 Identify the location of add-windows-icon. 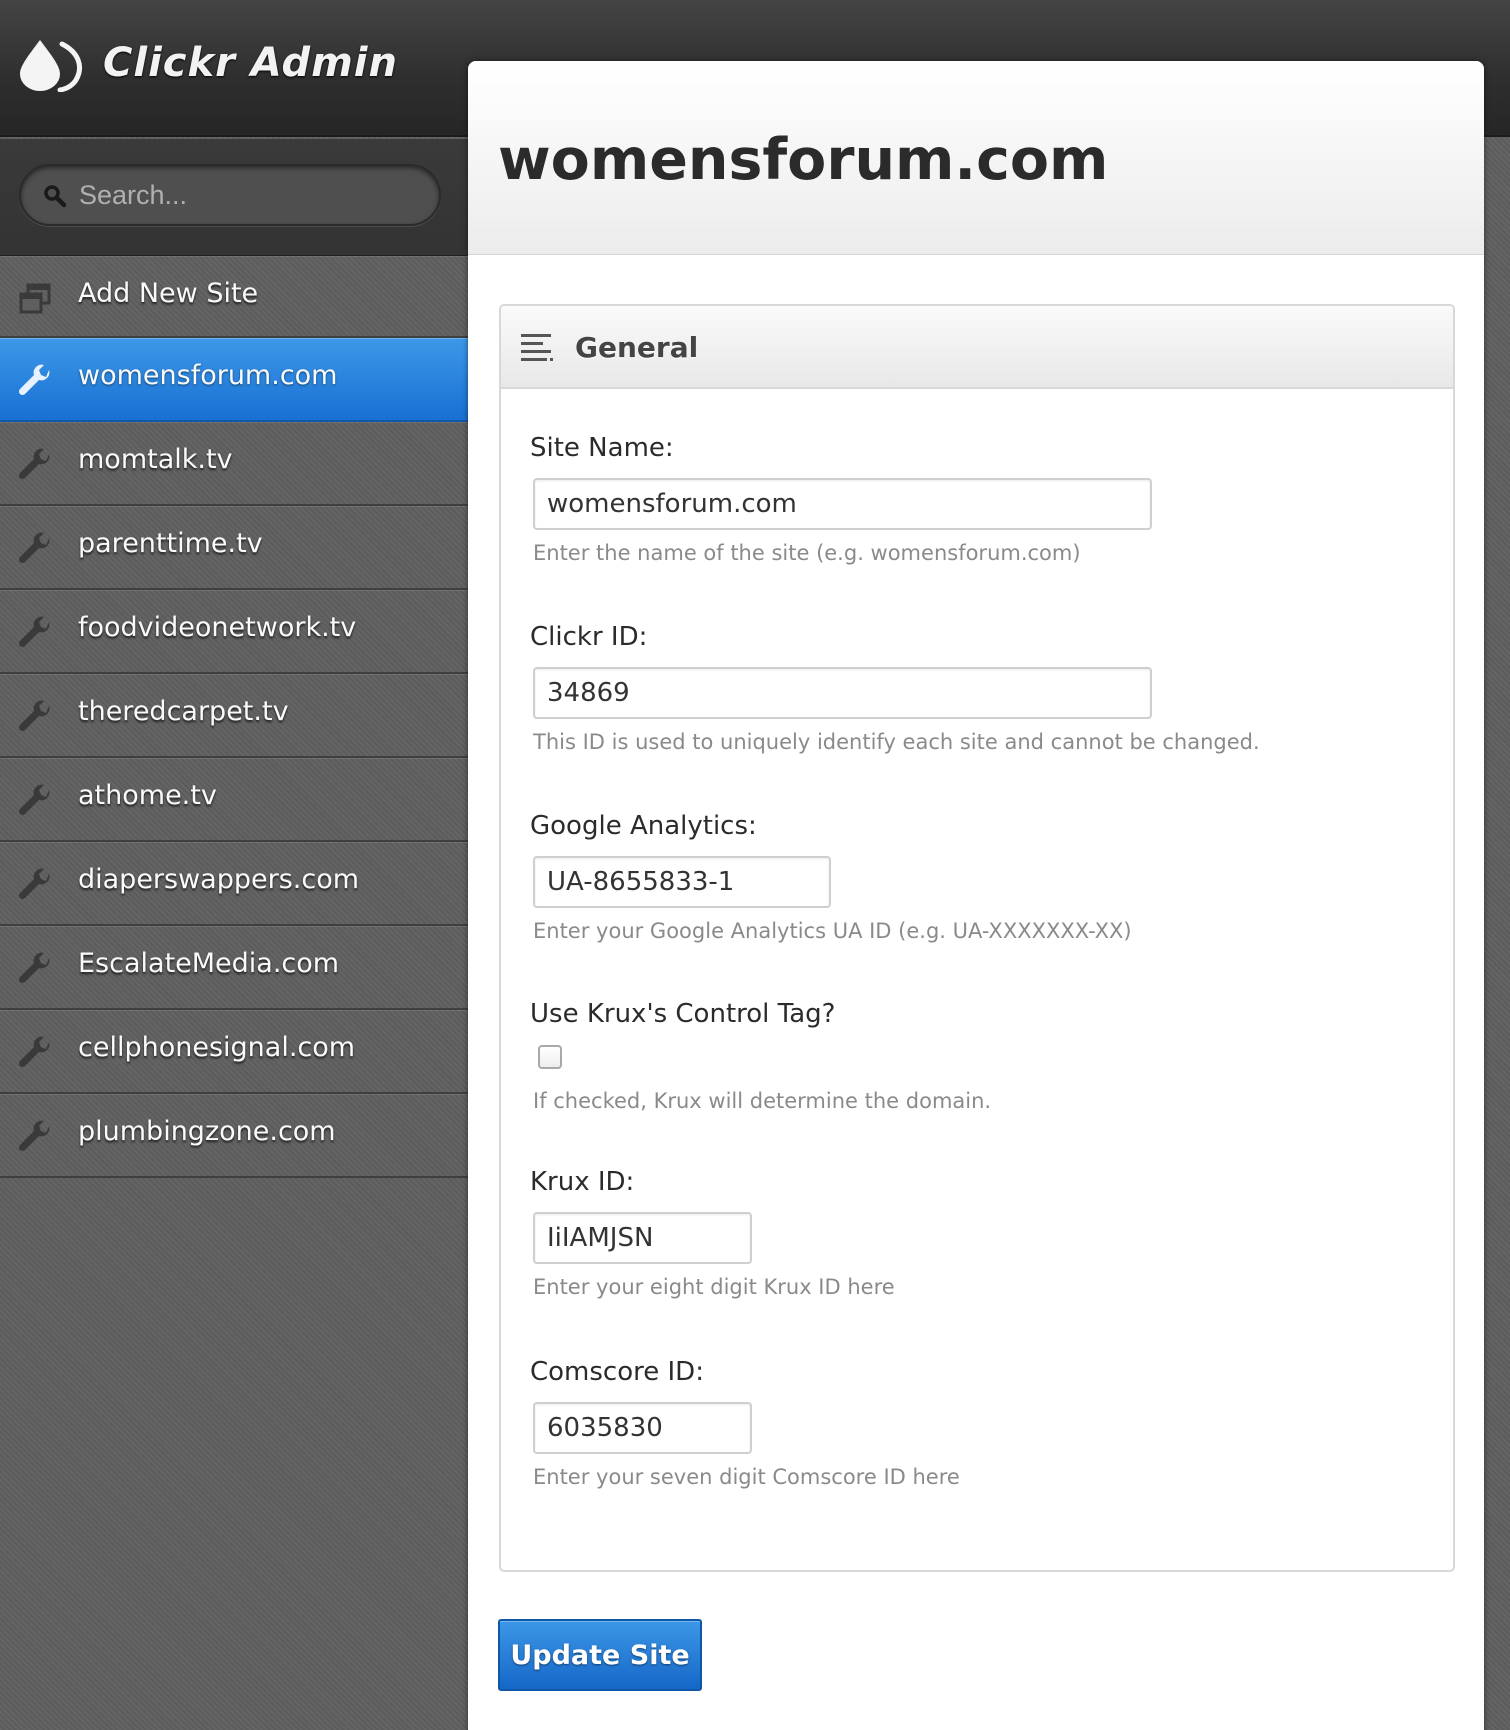
(35, 298).